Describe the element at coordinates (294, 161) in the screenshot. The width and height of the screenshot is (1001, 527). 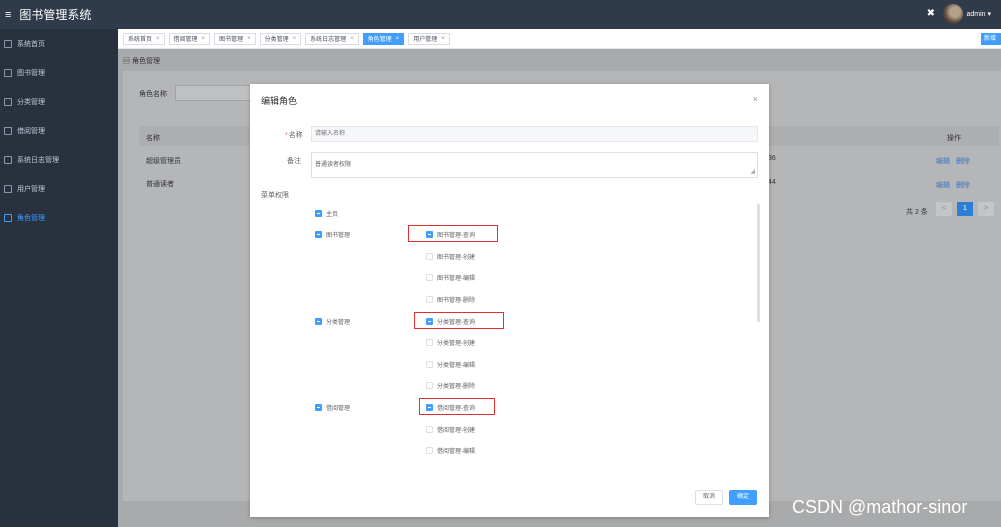
I see `remark-label: 备注` at that location.